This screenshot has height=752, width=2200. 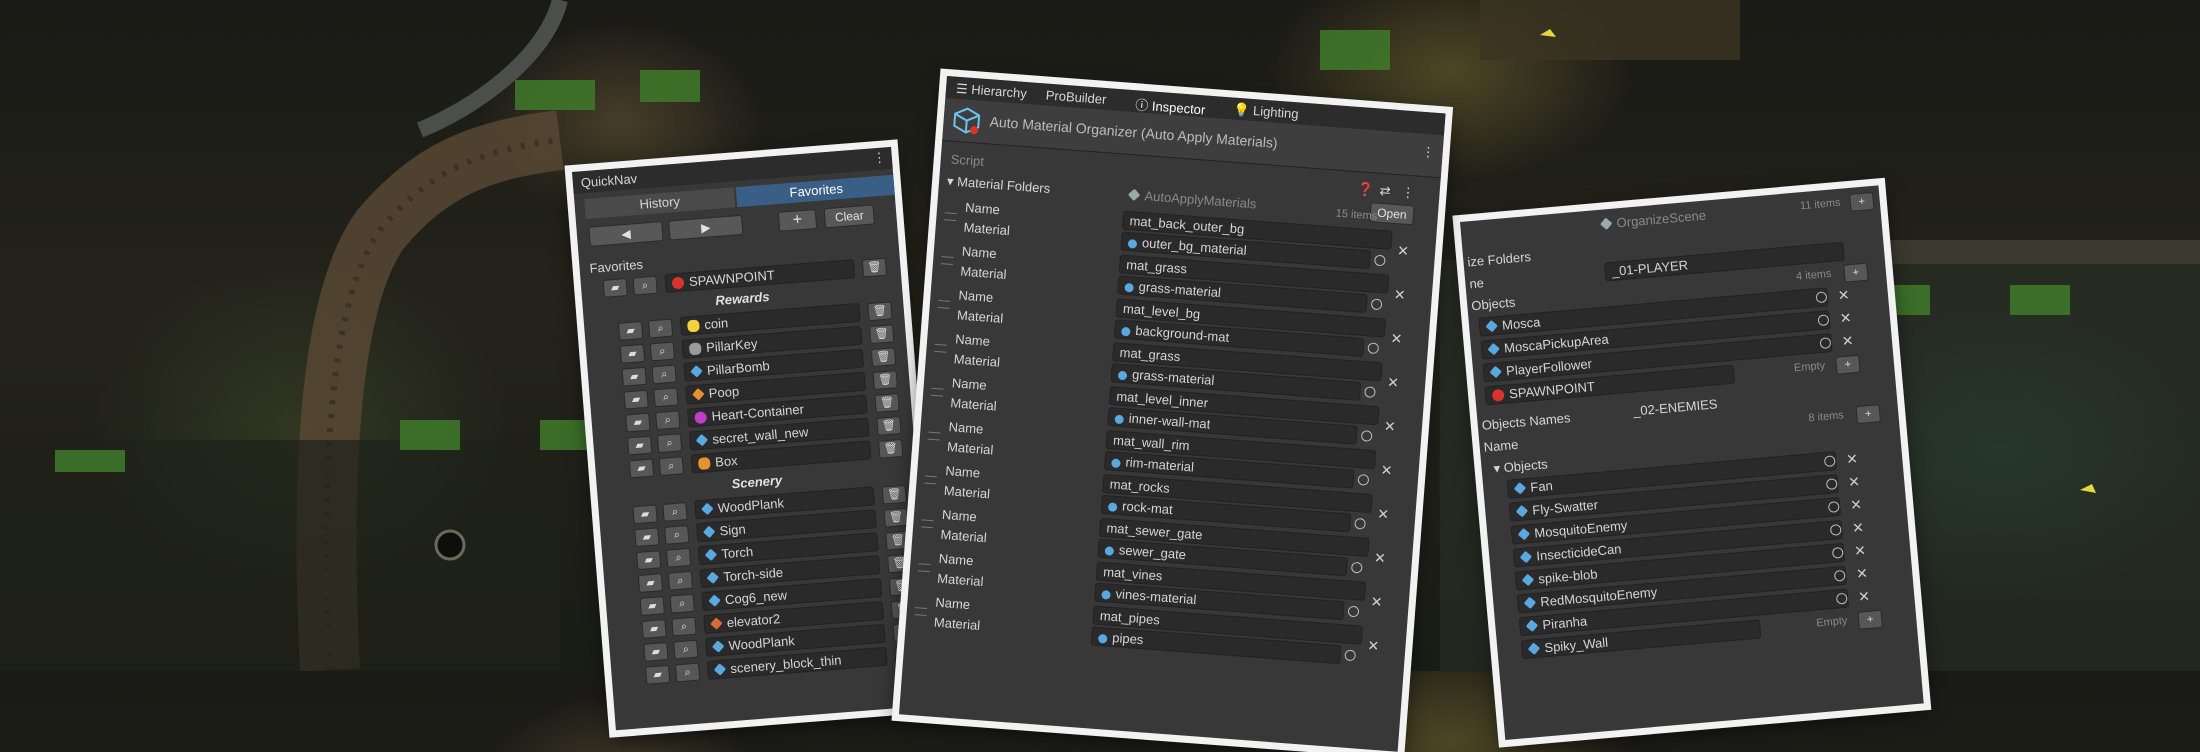 I want to click on clear-button: Clear, so click(x=849, y=216).